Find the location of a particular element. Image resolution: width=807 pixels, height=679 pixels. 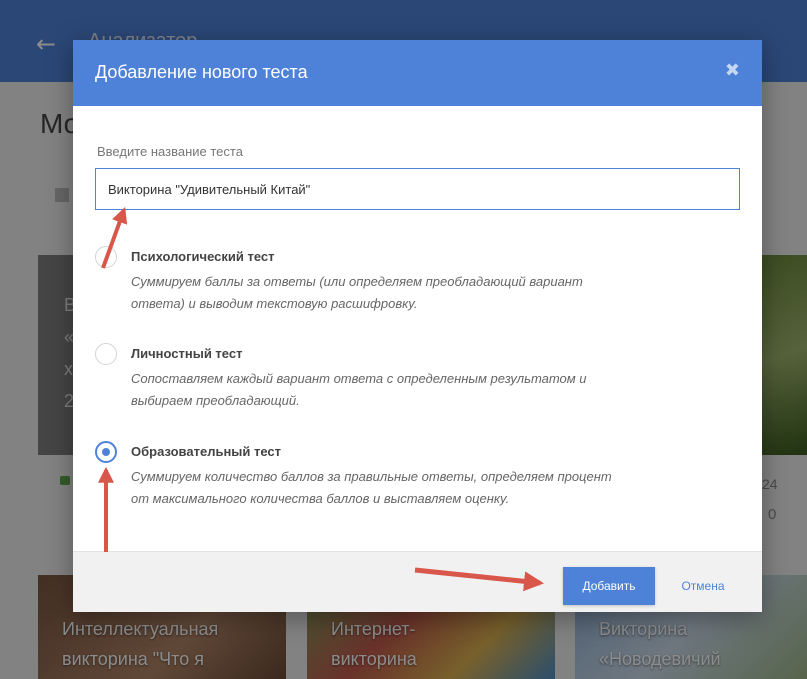

dialog-header: Добавление нового теста ✖ is located at coordinates (417, 73).